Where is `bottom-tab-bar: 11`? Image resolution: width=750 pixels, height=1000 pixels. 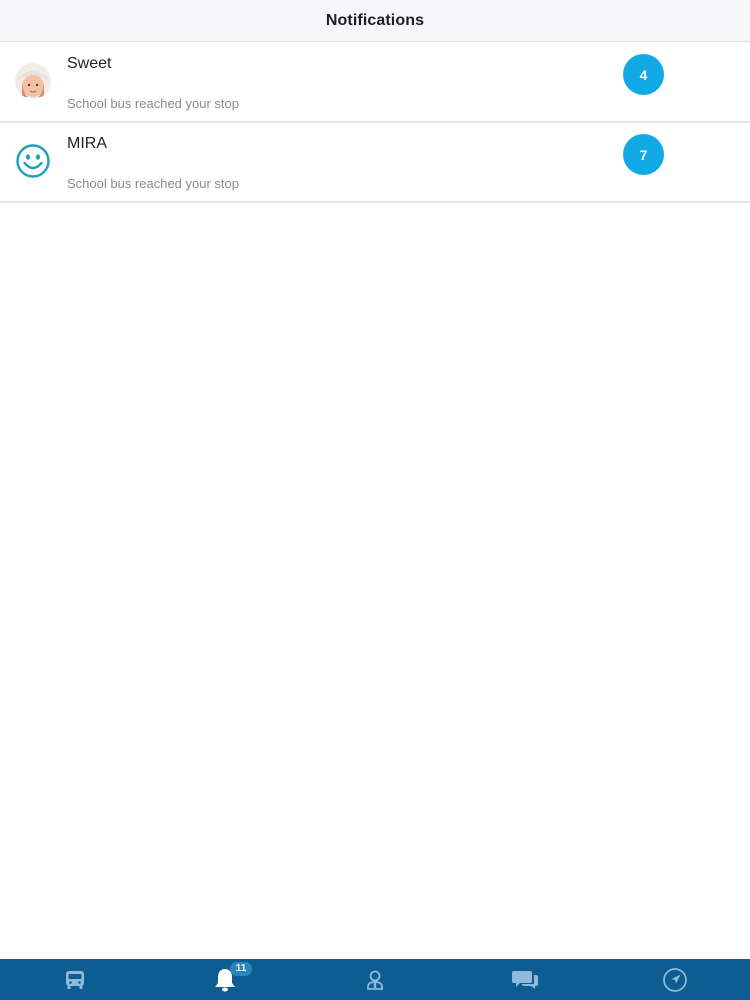
bottom-tab-bar: 11 is located at coordinates (375, 979).